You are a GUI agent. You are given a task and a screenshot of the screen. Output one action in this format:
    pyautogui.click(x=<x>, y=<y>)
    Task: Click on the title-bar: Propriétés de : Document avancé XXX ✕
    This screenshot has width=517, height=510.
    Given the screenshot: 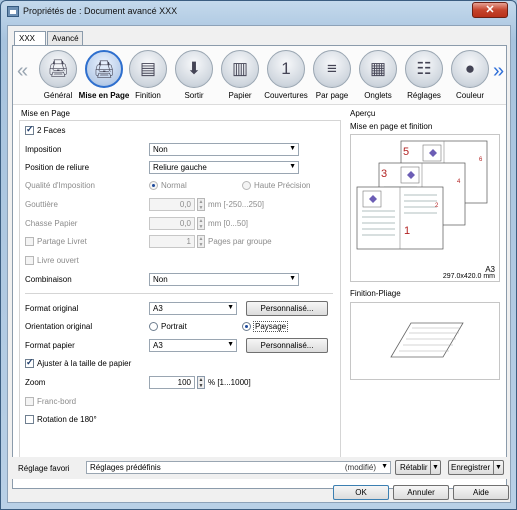 What is the action you would take?
    pyautogui.click(x=258, y=12)
    